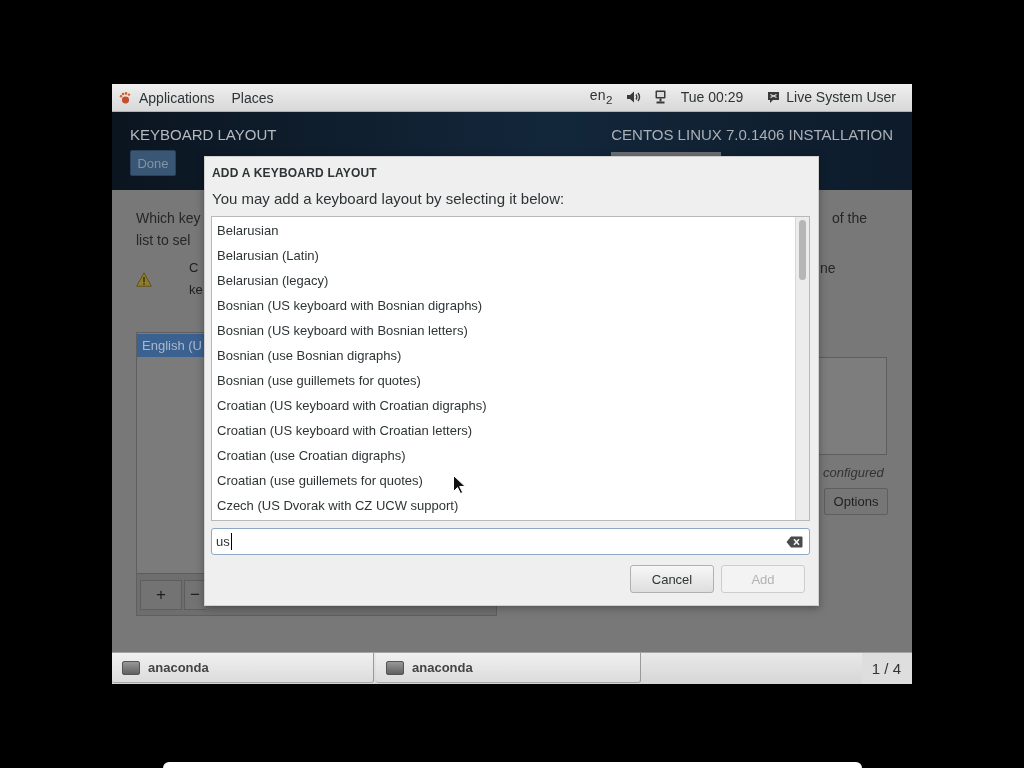 This screenshot has width=1024, height=768. I want to click on intro-text: of the, so click(849, 218).